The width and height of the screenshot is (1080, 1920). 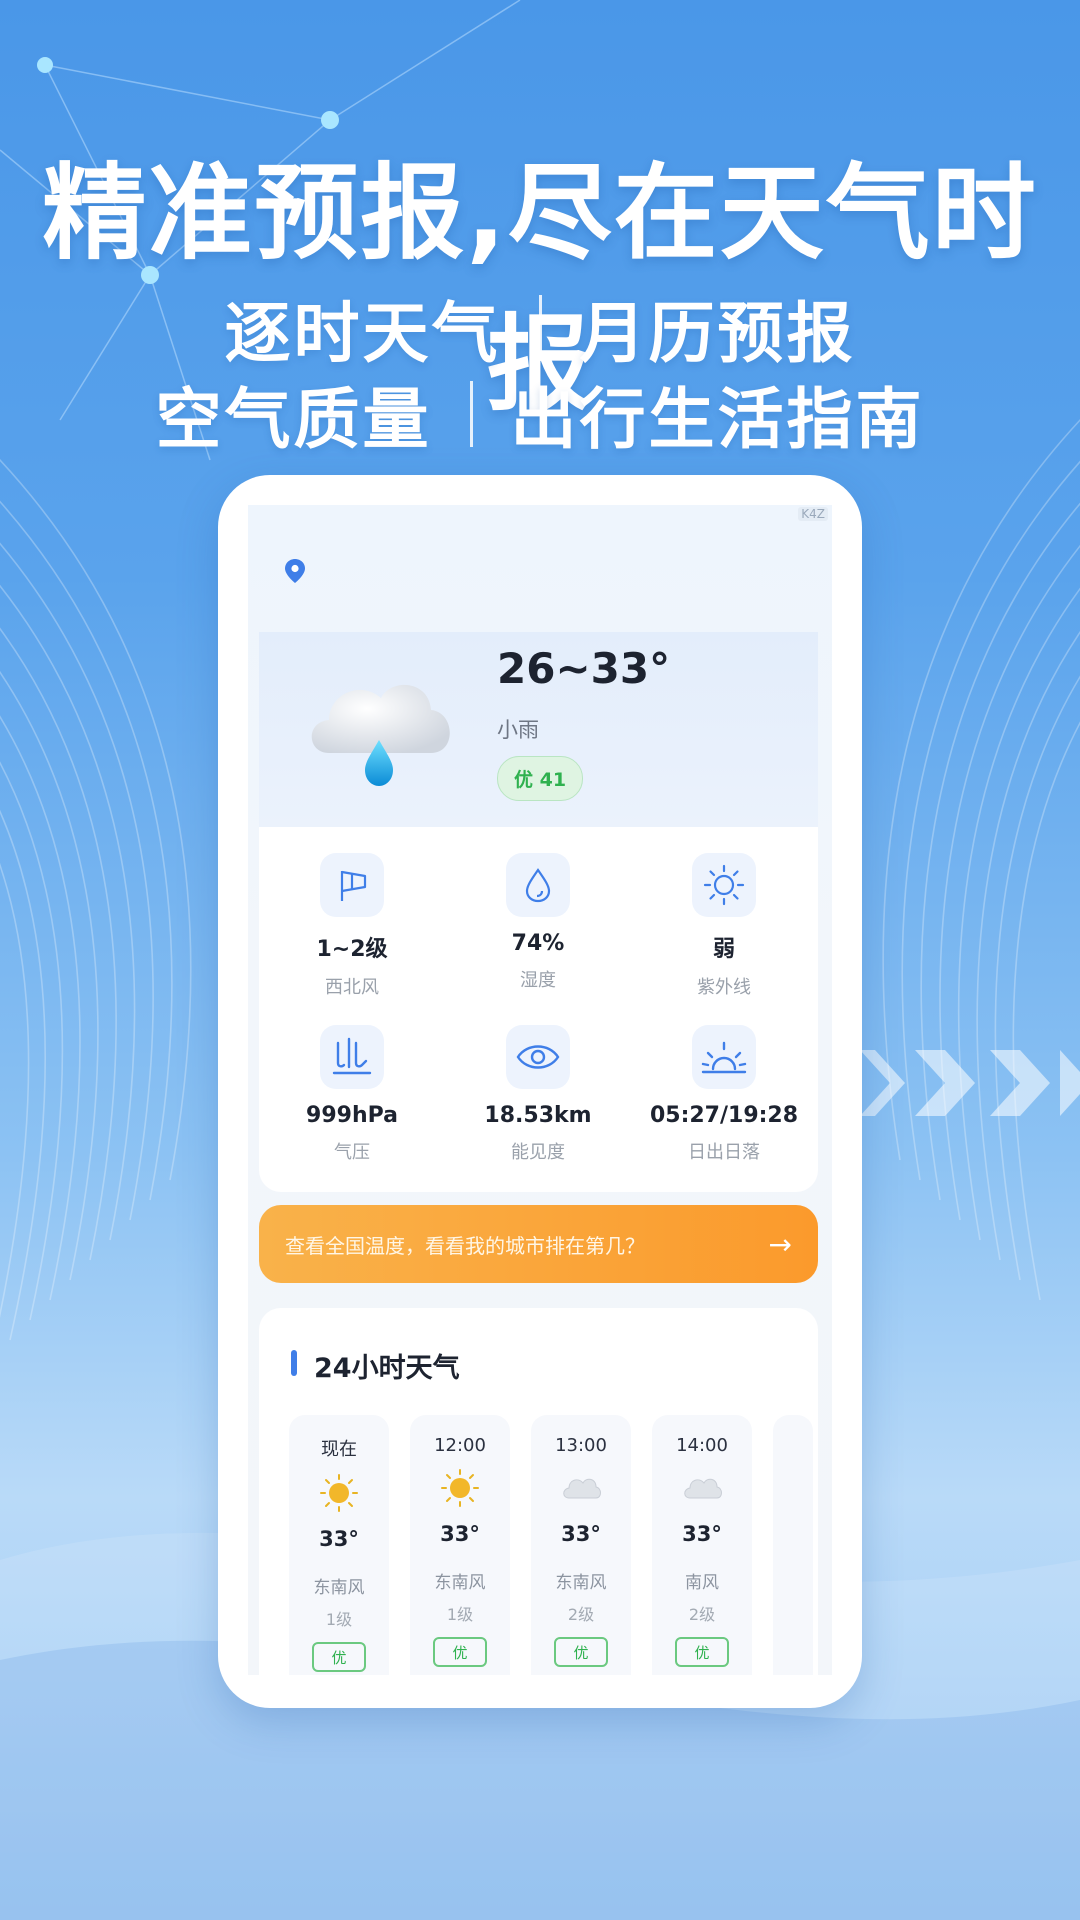 What do you see at coordinates (339, 1449) in the screenshot?
I see `hour-time: 现在` at bounding box center [339, 1449].